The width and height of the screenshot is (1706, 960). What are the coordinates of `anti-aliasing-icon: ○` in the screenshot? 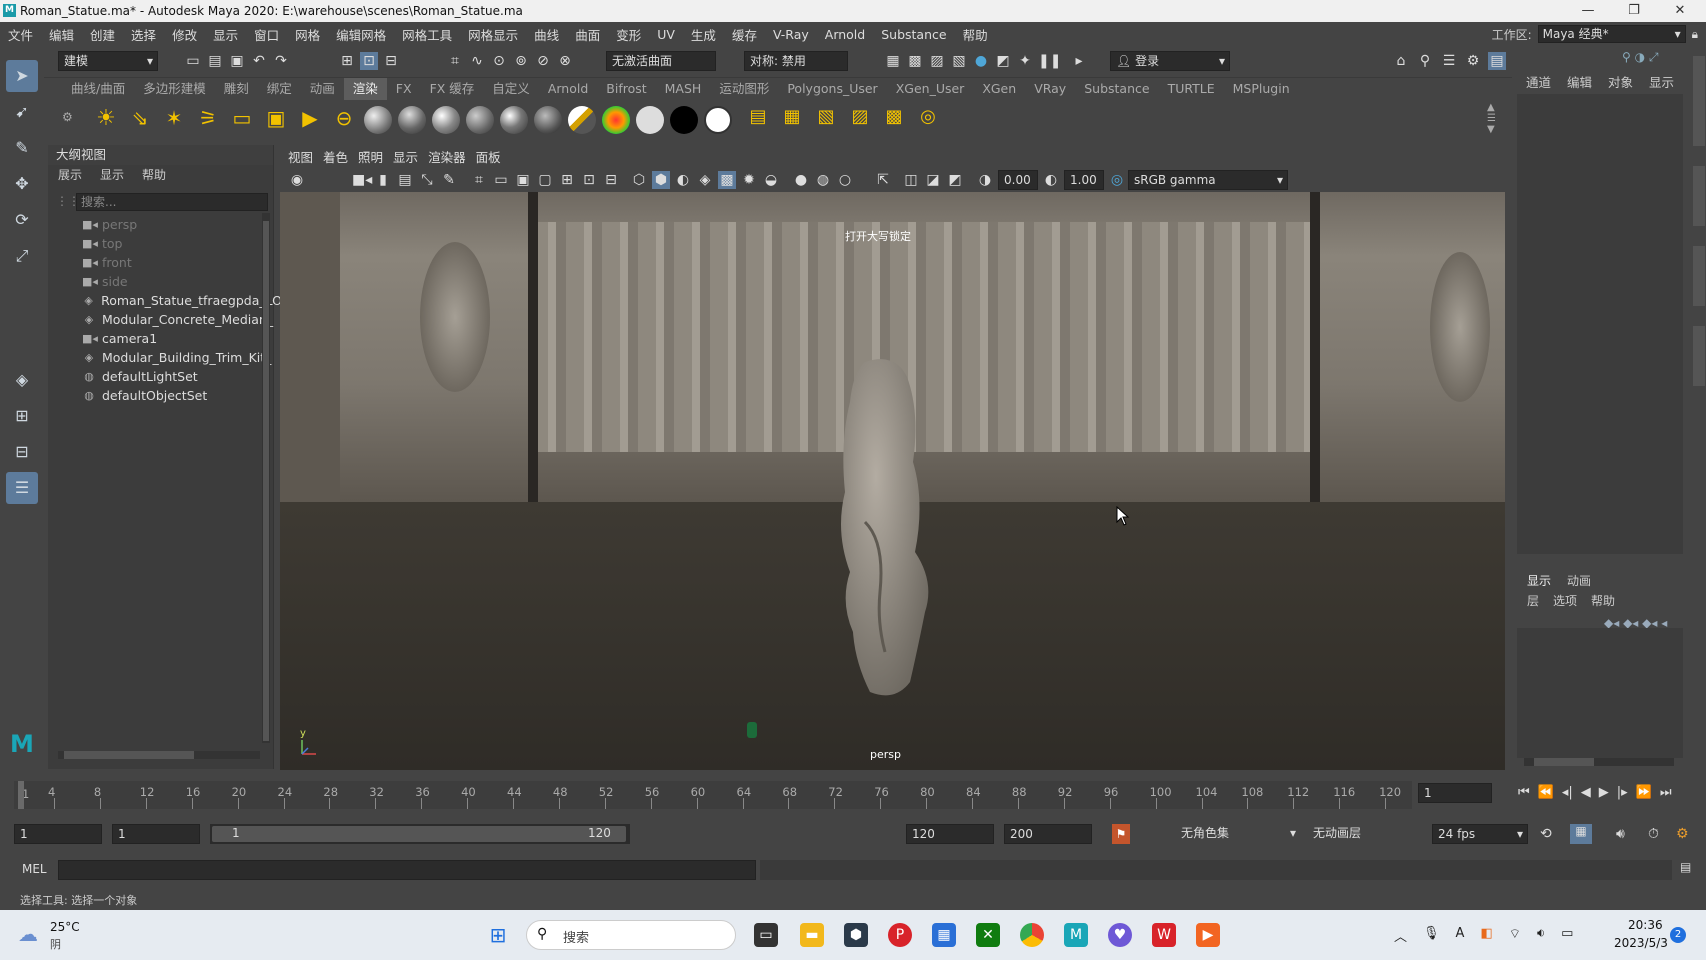 It's located at (845, 180).